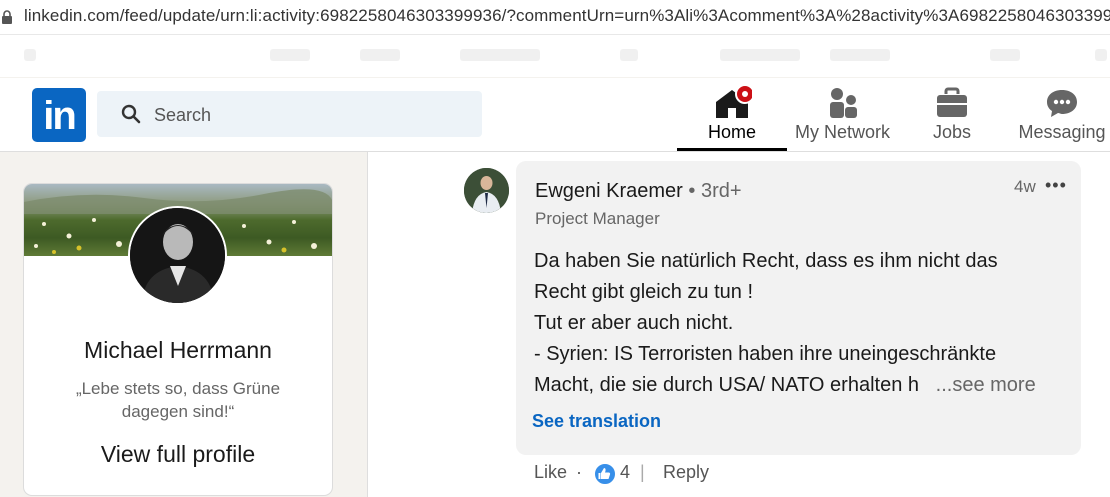 The height and width of the screenshot is (497, 1110). Describe the element at coordinates (686, 472) in the screenshot. I see `reply-button: Reply` at that location.